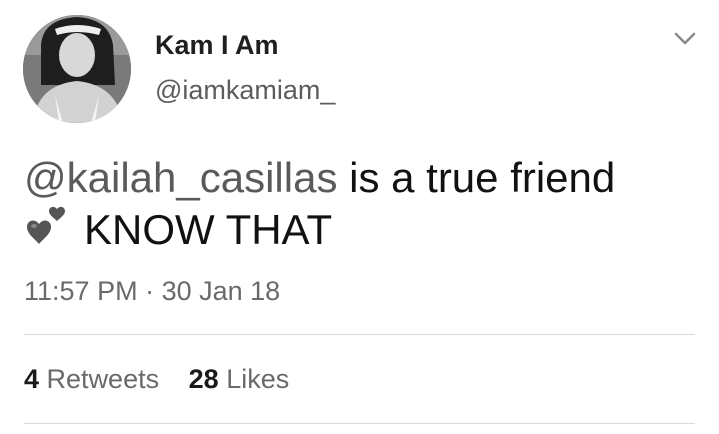 This screenshot has width=719, height=434. Describe the element at coordinates (46, 225) in the screenshot. I see `two-hearts-icon` at that location.